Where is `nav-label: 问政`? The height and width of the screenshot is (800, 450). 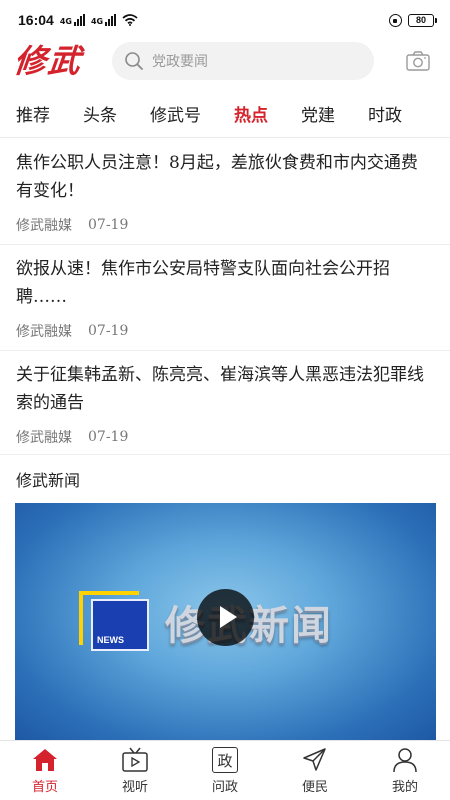
nav-label: 问政 is located at coordinates (224, 787).